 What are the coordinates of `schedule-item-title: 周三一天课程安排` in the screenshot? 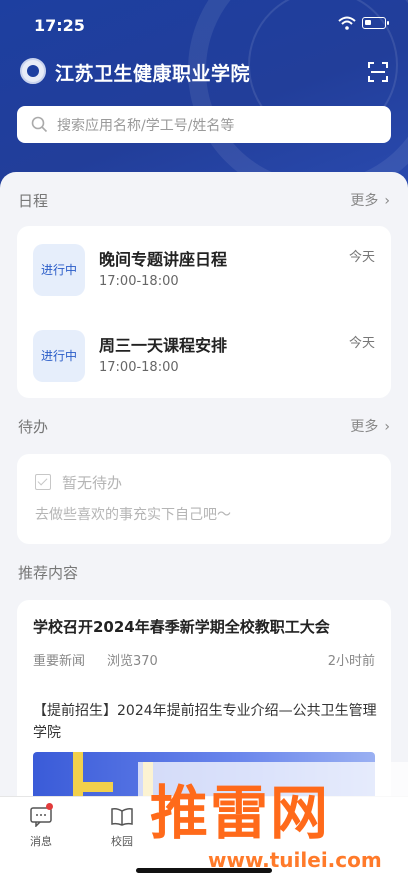 It's located at (163, 345).